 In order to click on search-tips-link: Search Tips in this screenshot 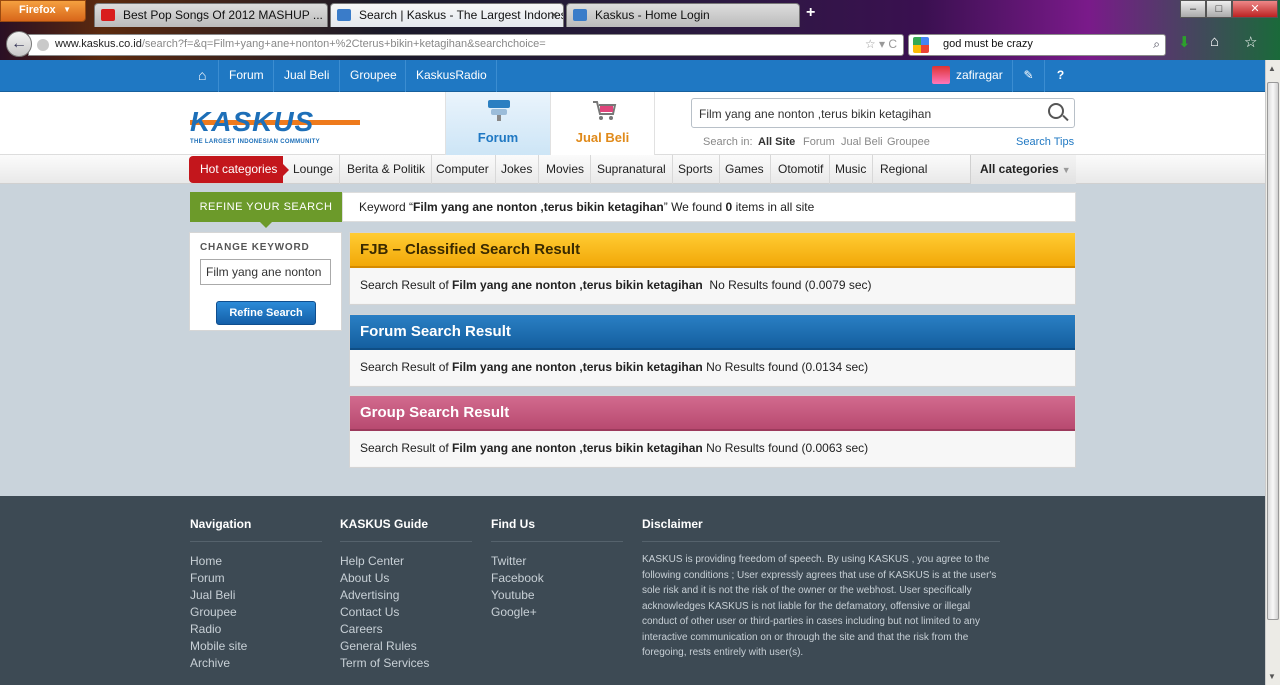, I will do `click(1045, 142)`.